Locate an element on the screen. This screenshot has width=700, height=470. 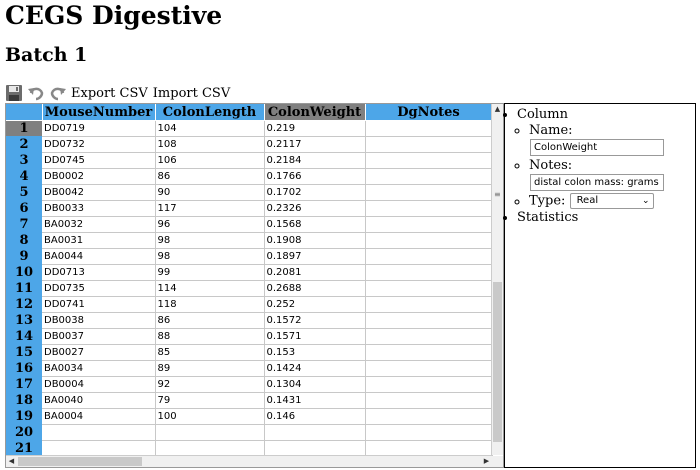
cell-mousenumber: DB0033 is located at coordinates (99, 208).